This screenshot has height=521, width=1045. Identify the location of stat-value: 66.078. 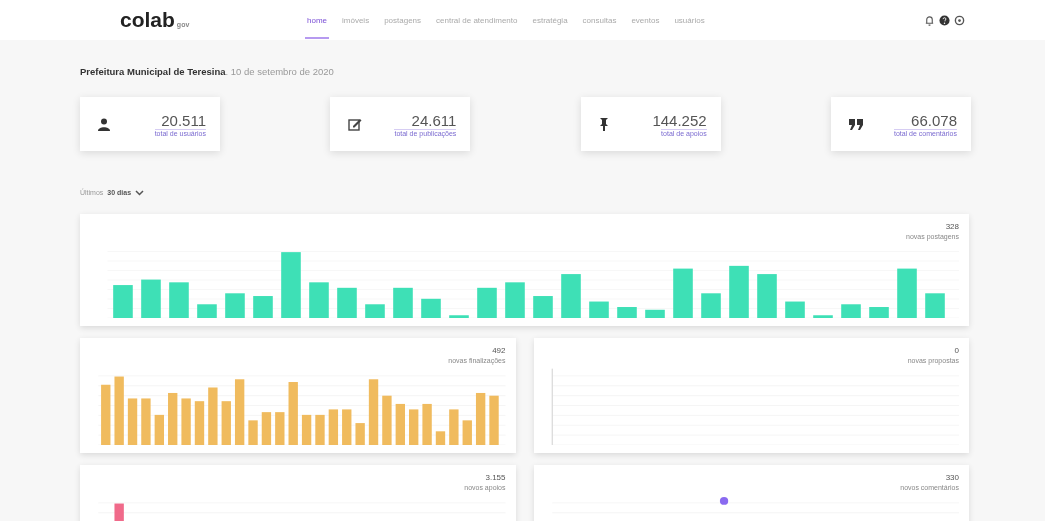
(934, 120).